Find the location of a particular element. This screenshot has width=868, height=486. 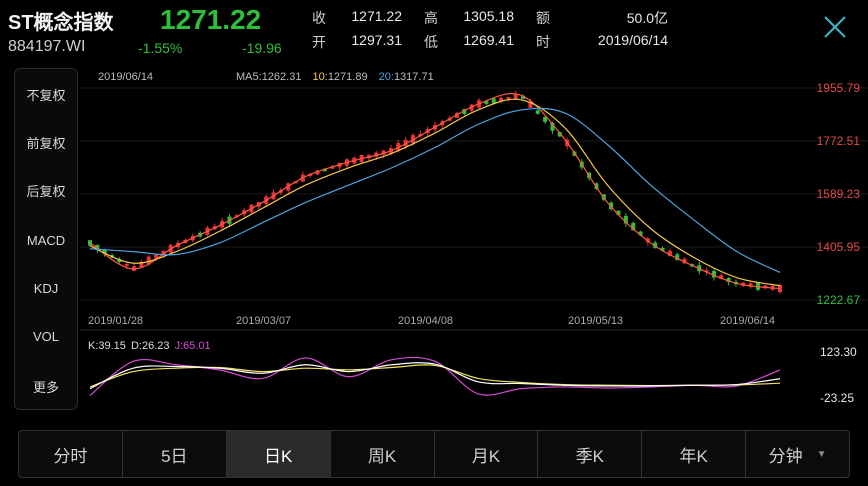

price-tick-label: 1222.67 is located at coordinates (839, 300).